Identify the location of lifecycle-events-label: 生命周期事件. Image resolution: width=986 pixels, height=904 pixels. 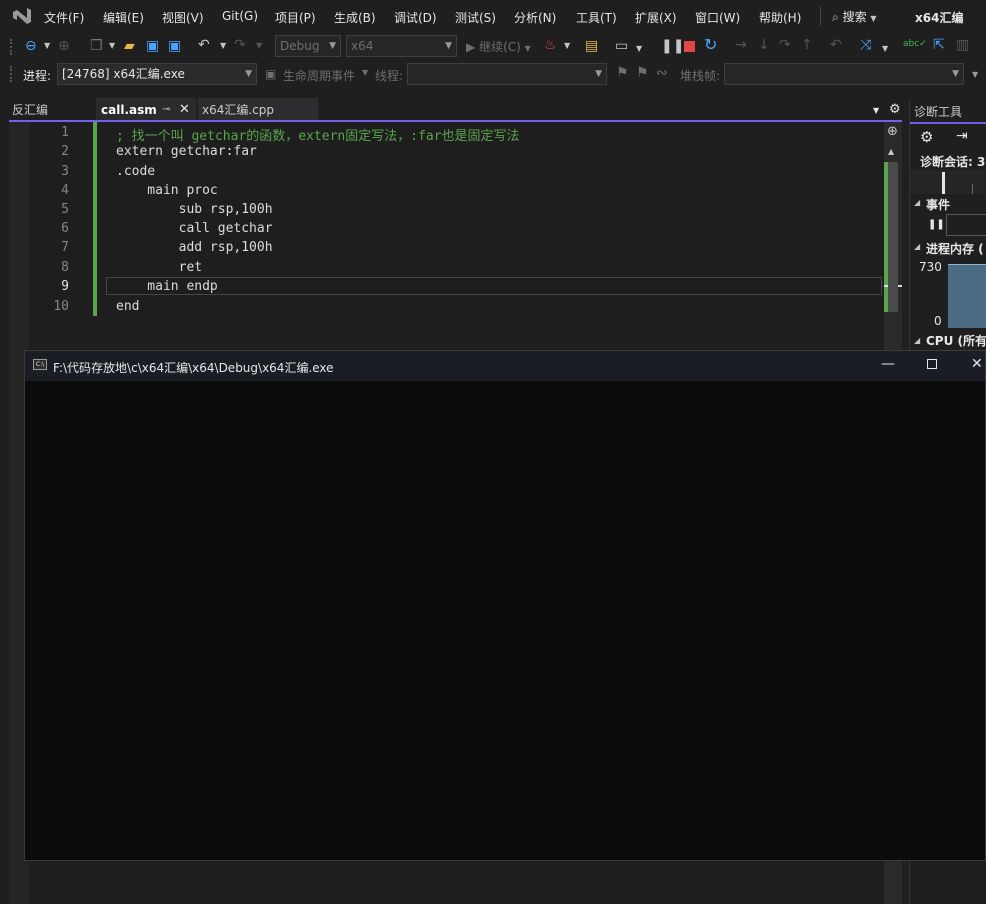
(319, 75).